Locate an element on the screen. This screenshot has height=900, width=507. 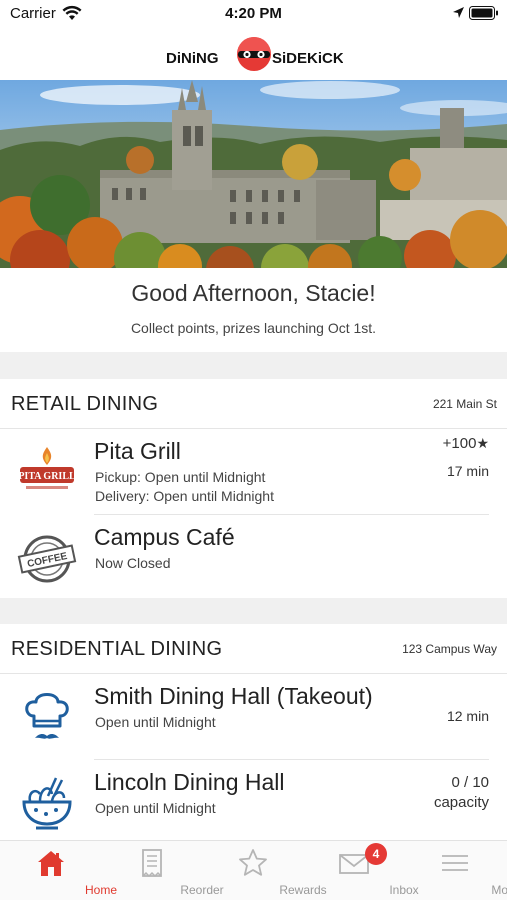
home-icon is located at coordinates (51, 863).